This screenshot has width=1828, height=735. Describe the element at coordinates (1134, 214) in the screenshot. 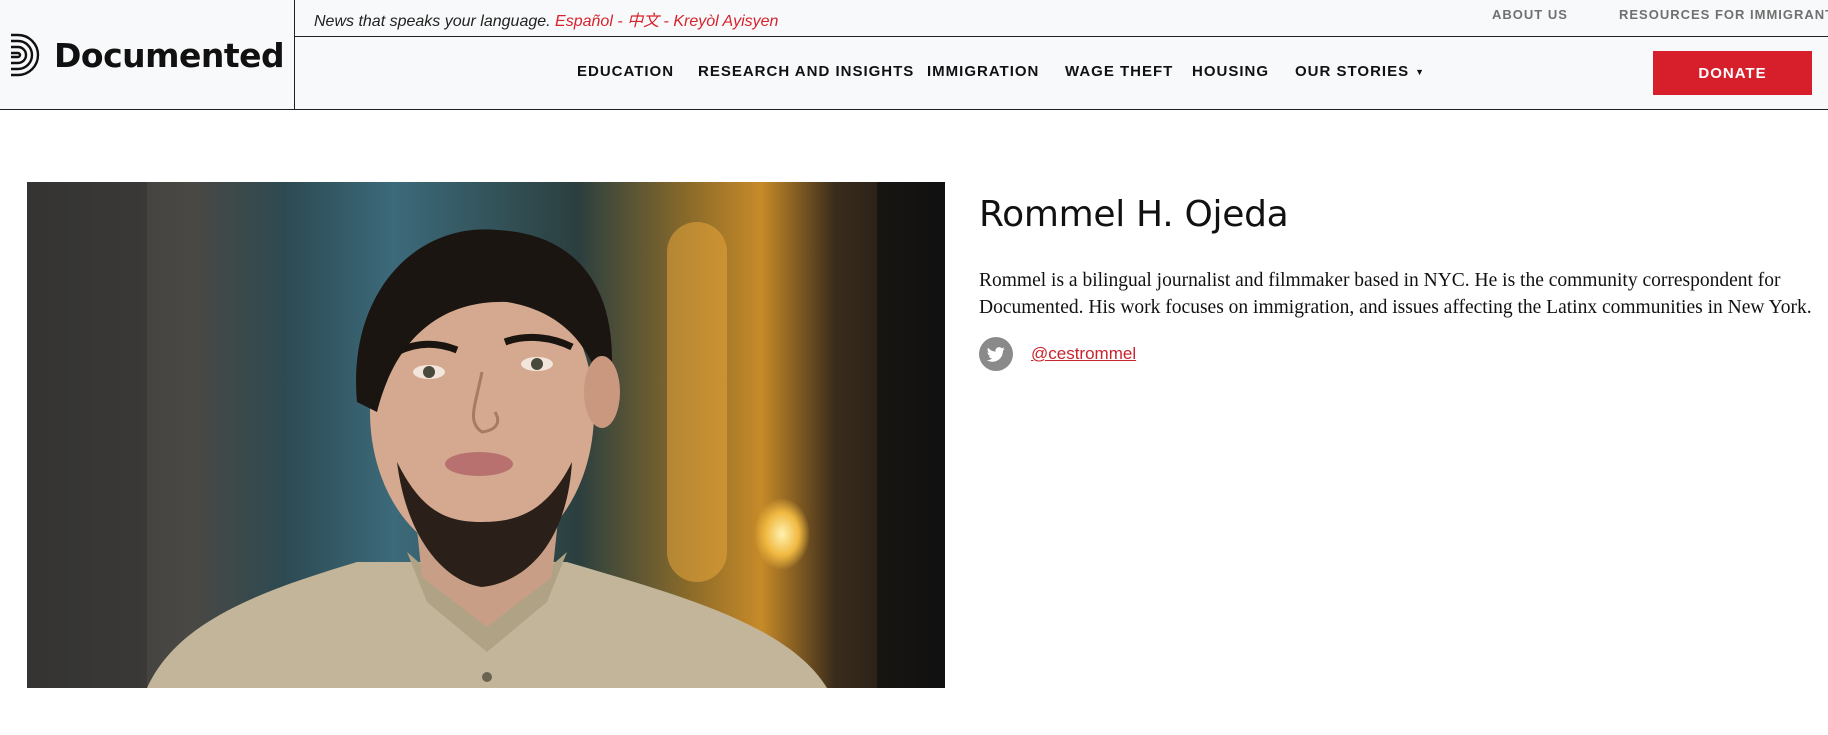

I see `author-name: Rommel H. Ojeda` at that location.